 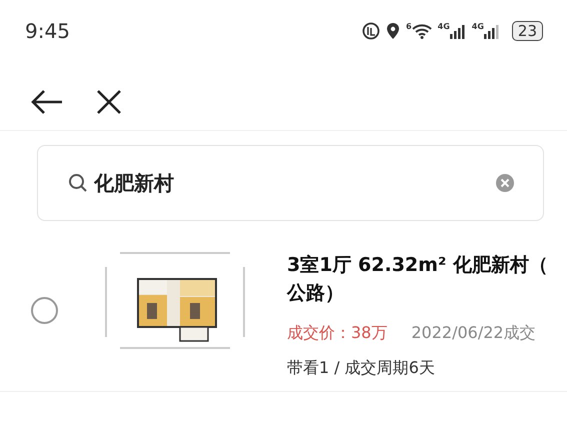 I want to click on clear-button, so click(x=505, y=183).